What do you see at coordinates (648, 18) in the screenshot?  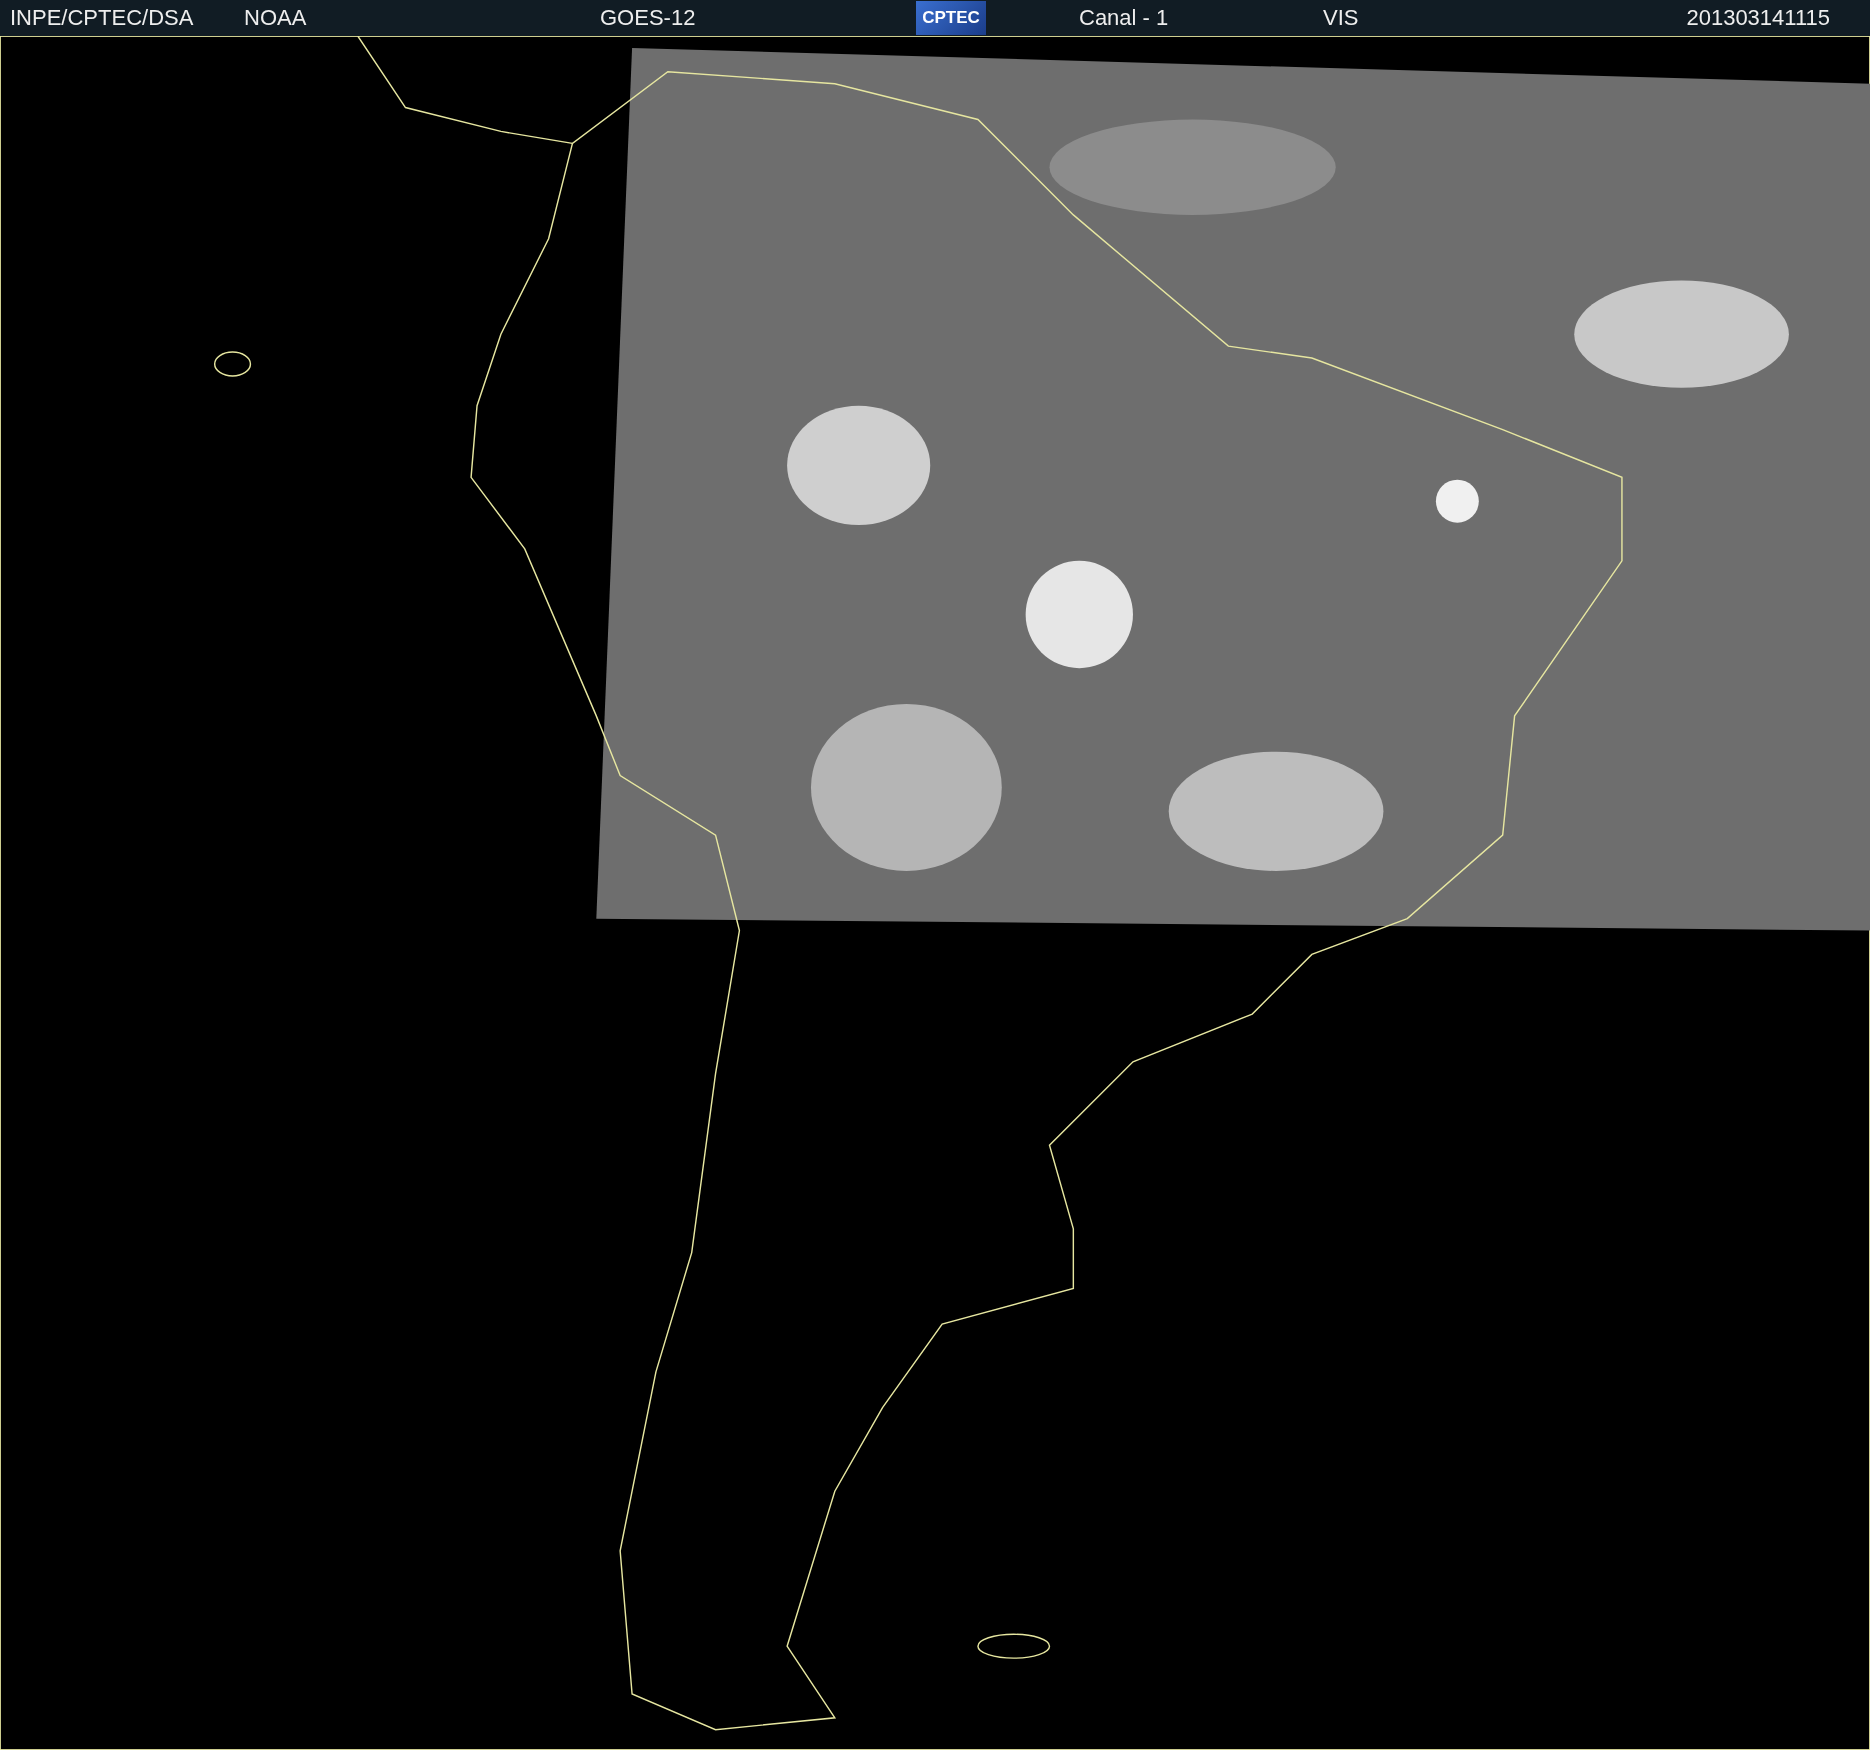 I see `satellite-label: GOES-12` at bounding box center [648, 18].